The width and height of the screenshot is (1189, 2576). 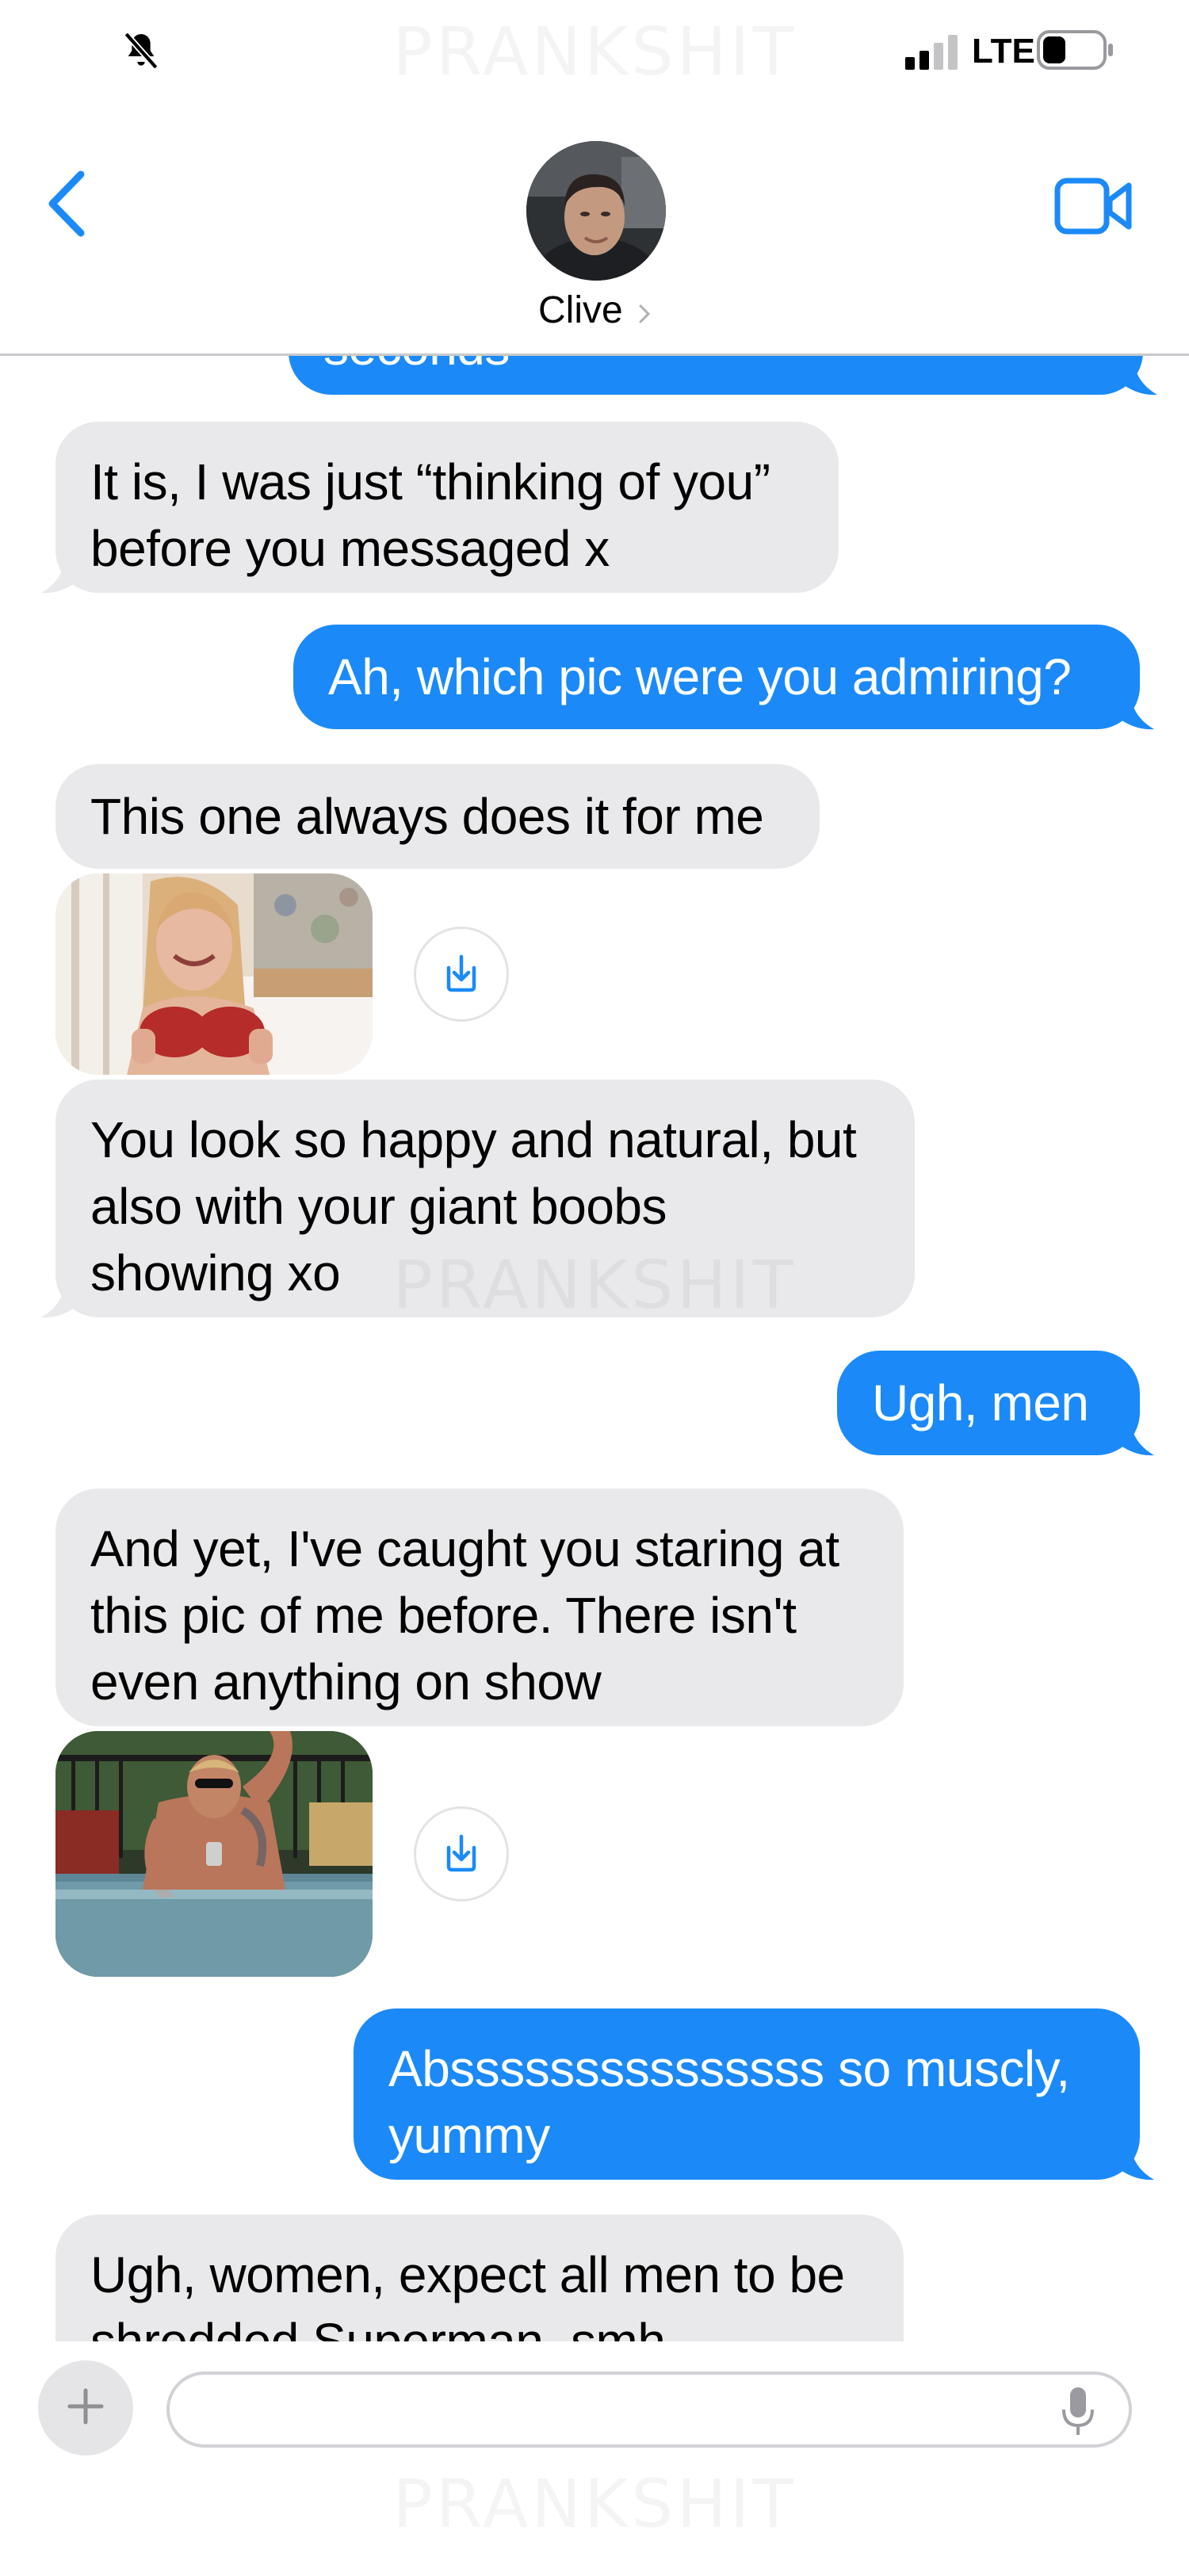 I want to click on avatar, so click(x=596, y=211).